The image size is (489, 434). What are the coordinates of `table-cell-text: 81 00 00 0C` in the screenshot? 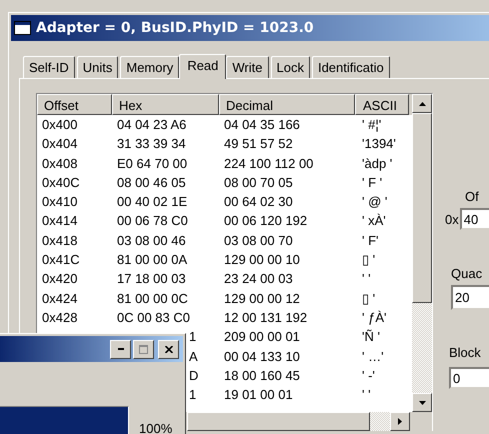 It's located at (152, 299).